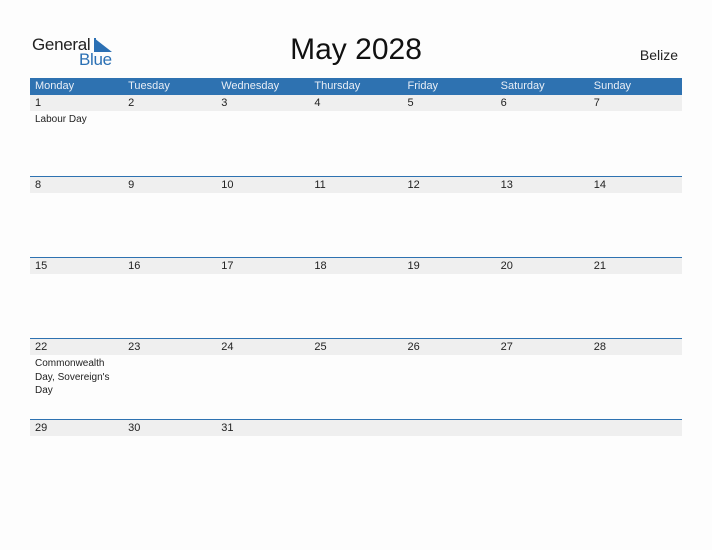 Image resolution: width=712 pixels, height=550 pixels. What do you see at coordinates (506, 185) in the screenshot?
I see `day-number: 13` at bounding box center [506, 185].